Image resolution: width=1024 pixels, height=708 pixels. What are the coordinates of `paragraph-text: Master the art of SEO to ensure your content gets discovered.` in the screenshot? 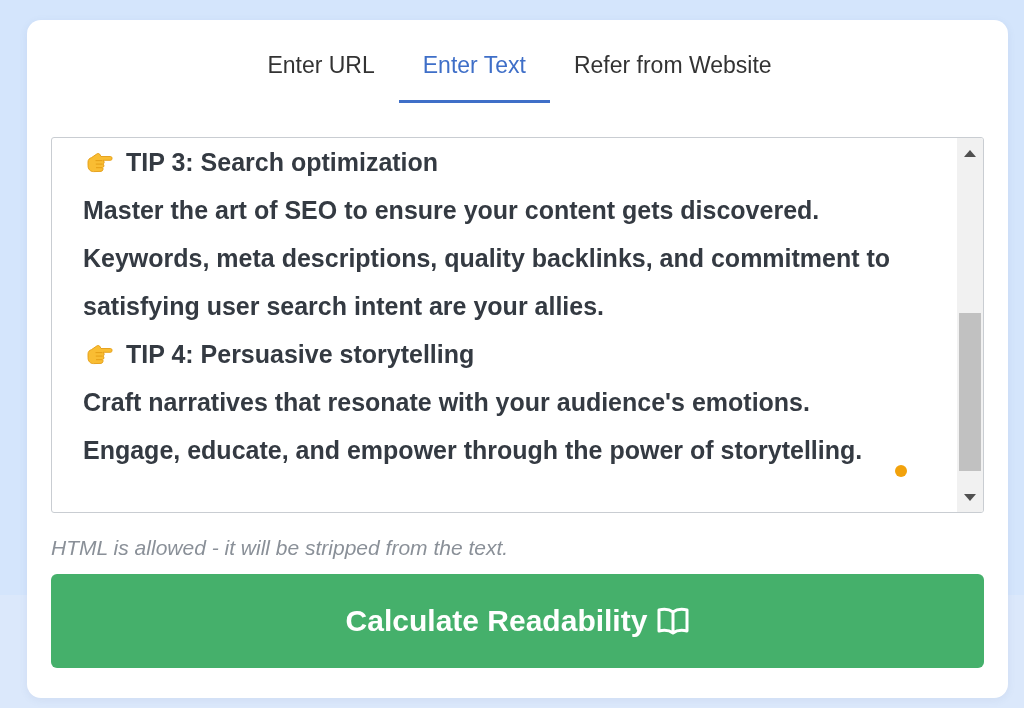 It's located at (451, 210).